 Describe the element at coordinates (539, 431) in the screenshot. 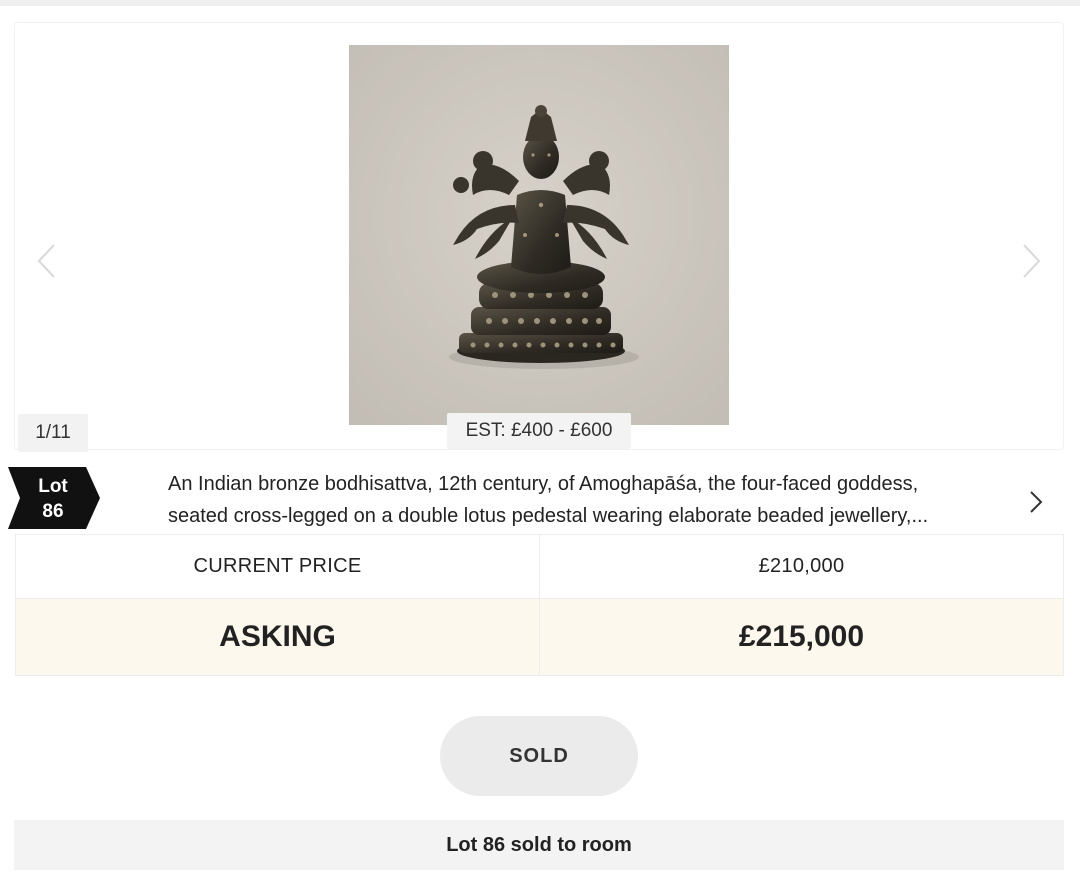

I see `estimate-badge: EST: £400 - £600` at that location.